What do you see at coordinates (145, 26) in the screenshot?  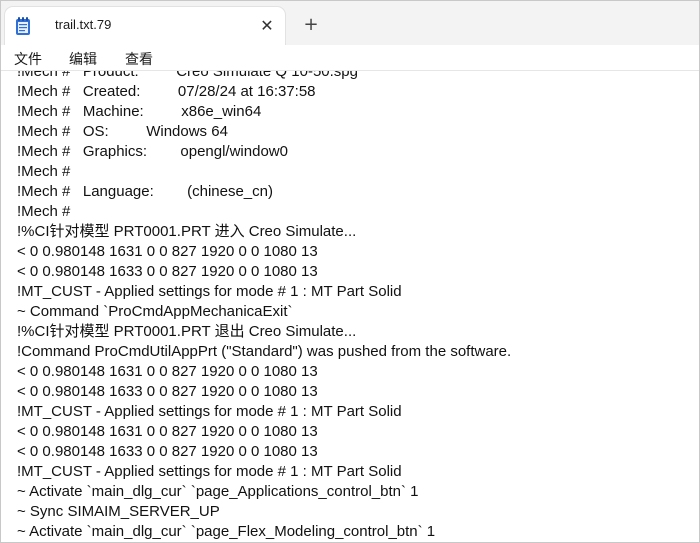 I see `tab-trail-file: trail.txt.79 ✕` at bounding box center [145, 26].